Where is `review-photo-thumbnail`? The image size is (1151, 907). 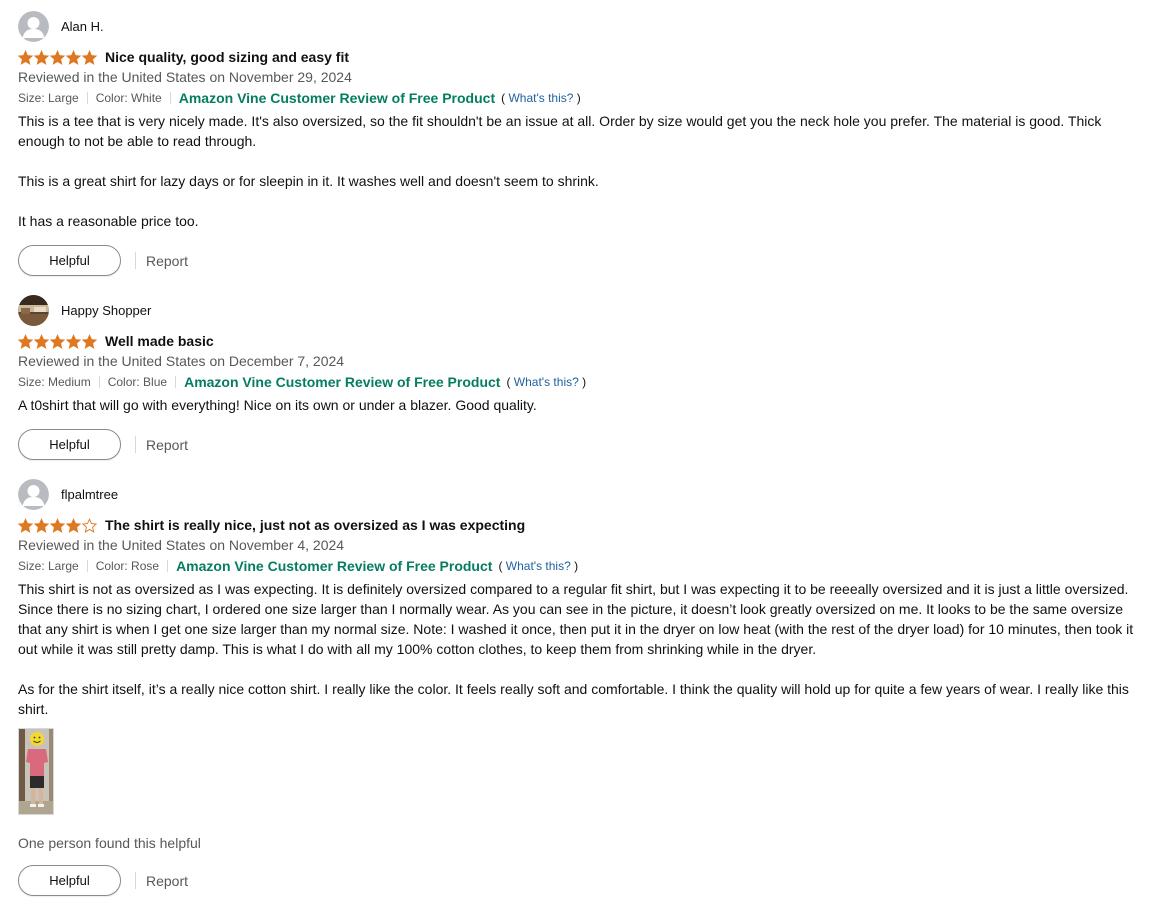 review-photo-thumbnail is located at coordinates (36, 771).